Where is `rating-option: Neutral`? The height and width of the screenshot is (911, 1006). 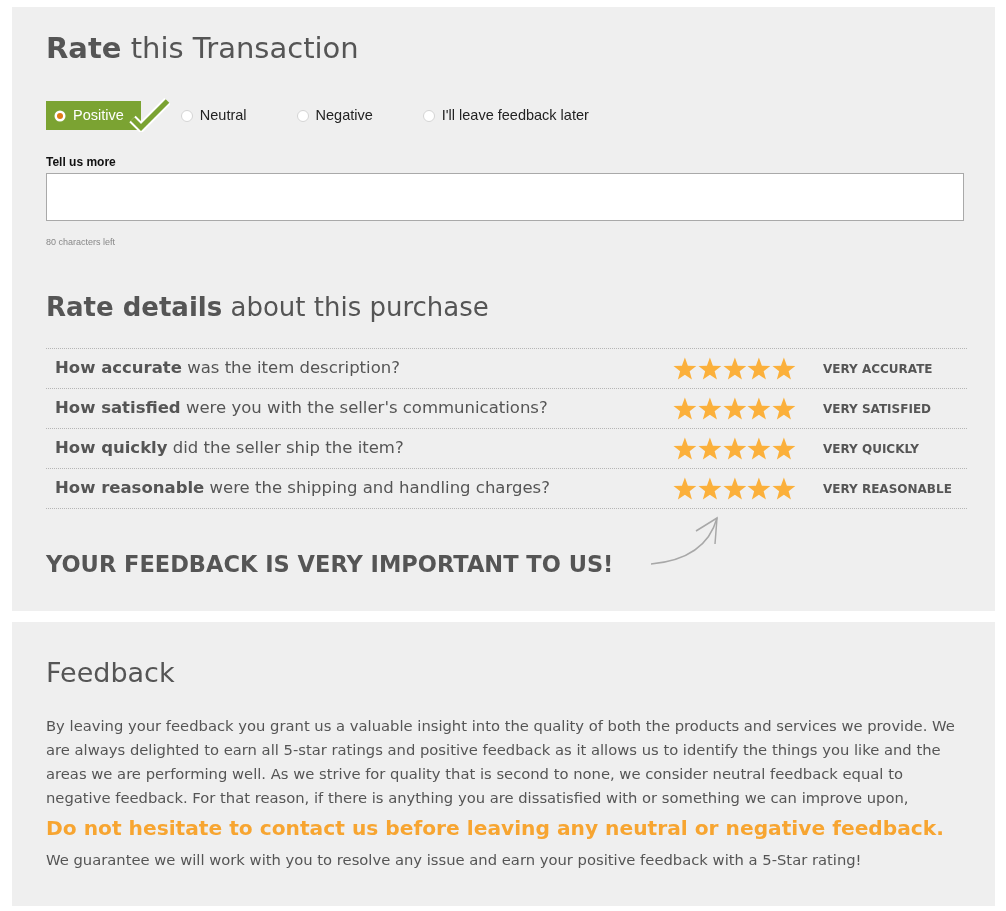 rating-option: Neutral is located at coordinates (218, 115).